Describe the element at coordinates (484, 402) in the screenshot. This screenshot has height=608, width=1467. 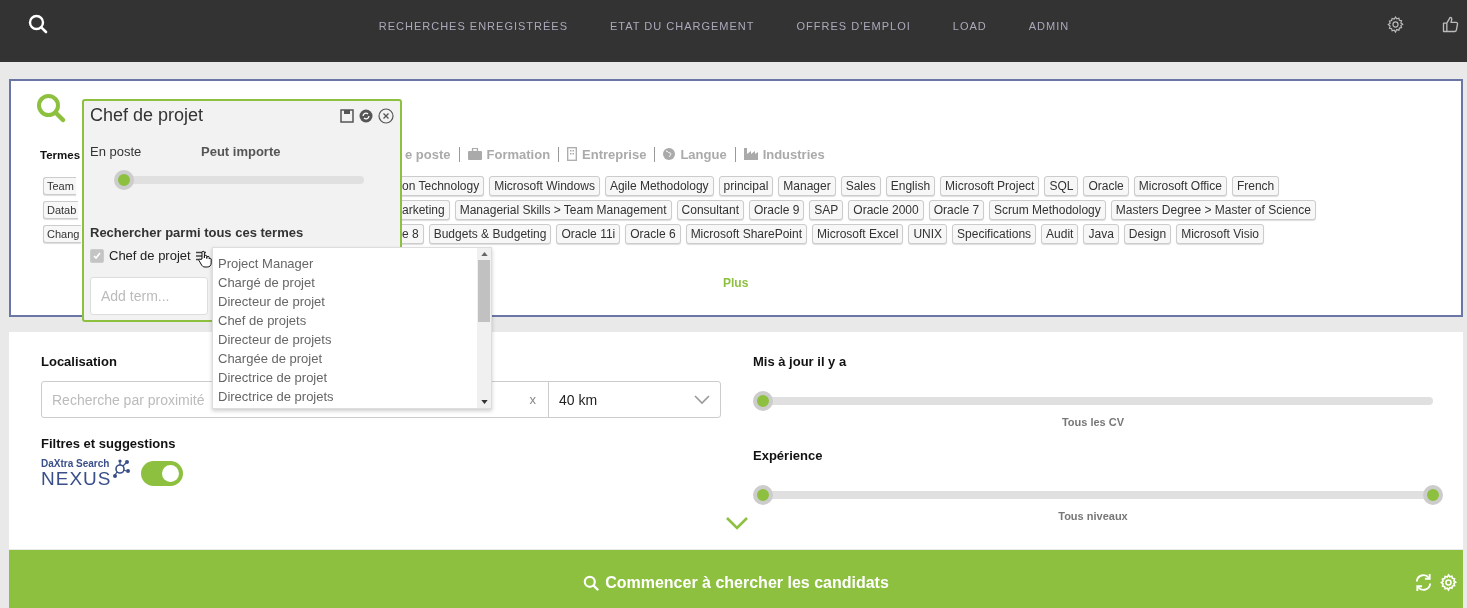
I see `scroll-down-icon` at that location.